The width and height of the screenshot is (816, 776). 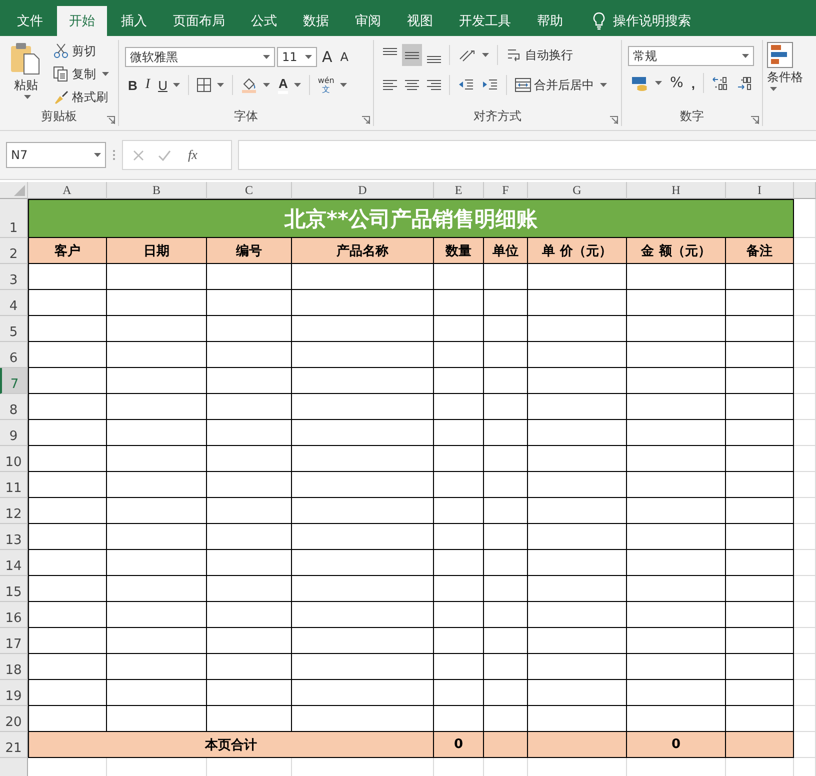 I want to click on row-header: 14, so click(x=14, y=563).